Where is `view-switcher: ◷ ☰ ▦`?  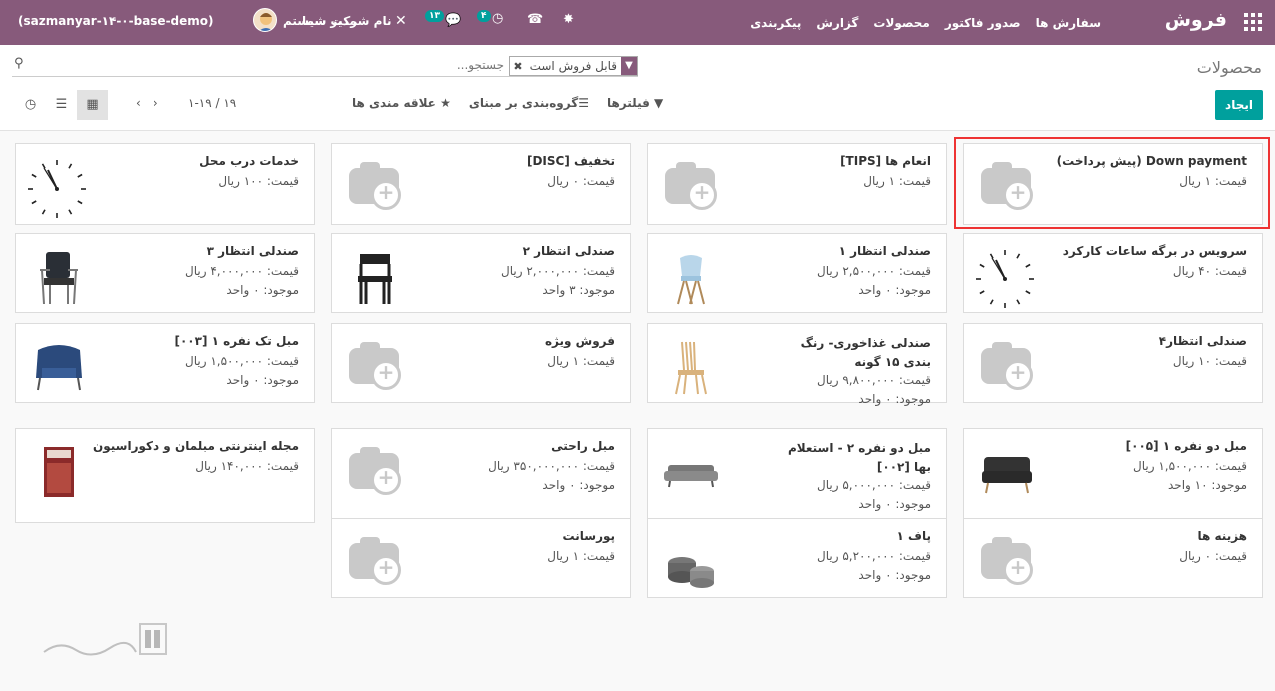 view-switcher: ◷ ☰ ▦ is located at coordinates (61, 105).